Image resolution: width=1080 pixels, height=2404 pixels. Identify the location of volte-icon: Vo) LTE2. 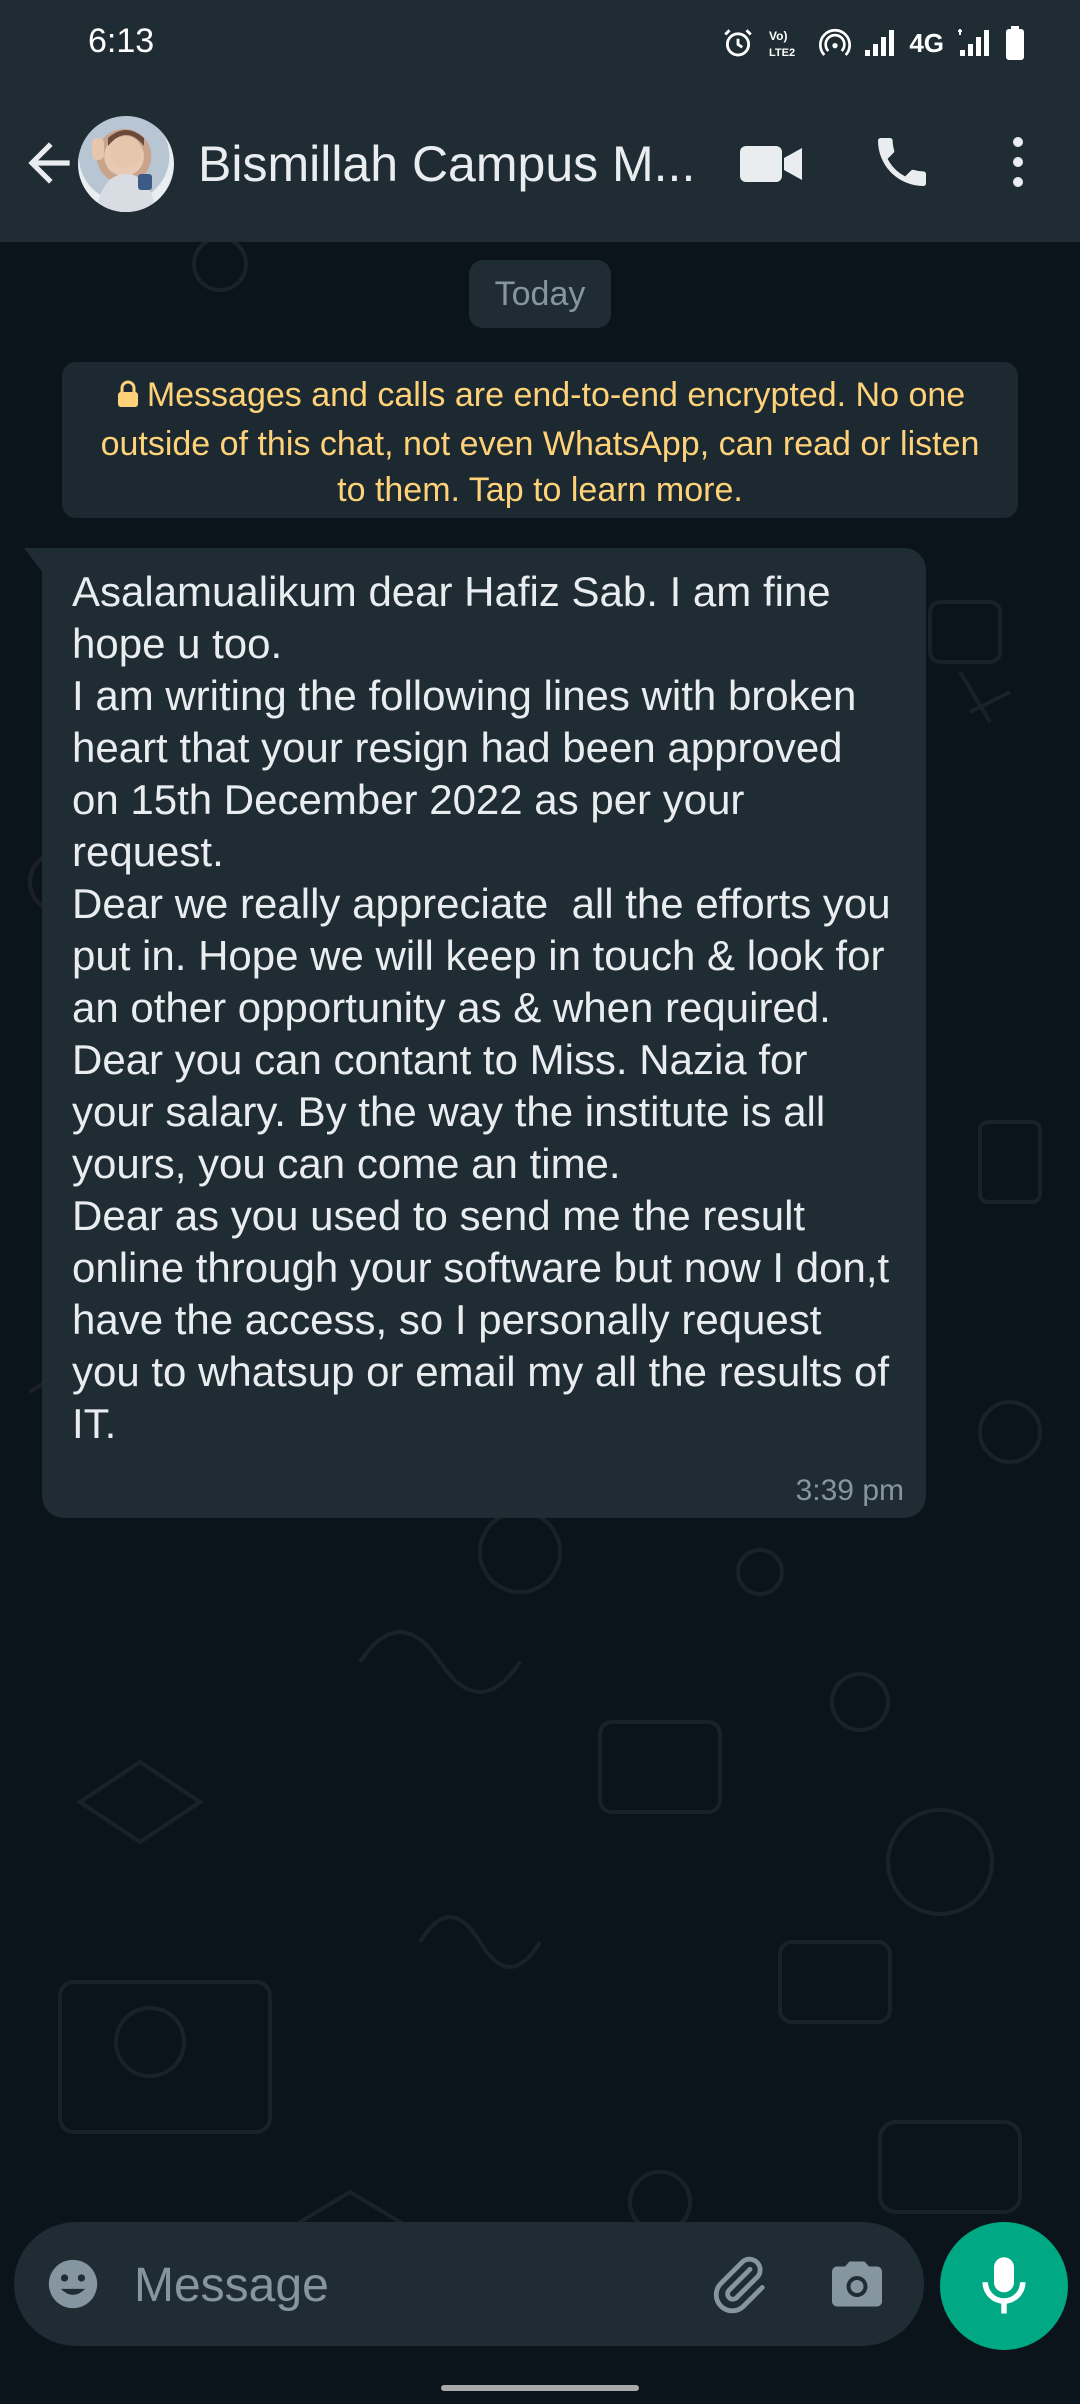
(787, 43).